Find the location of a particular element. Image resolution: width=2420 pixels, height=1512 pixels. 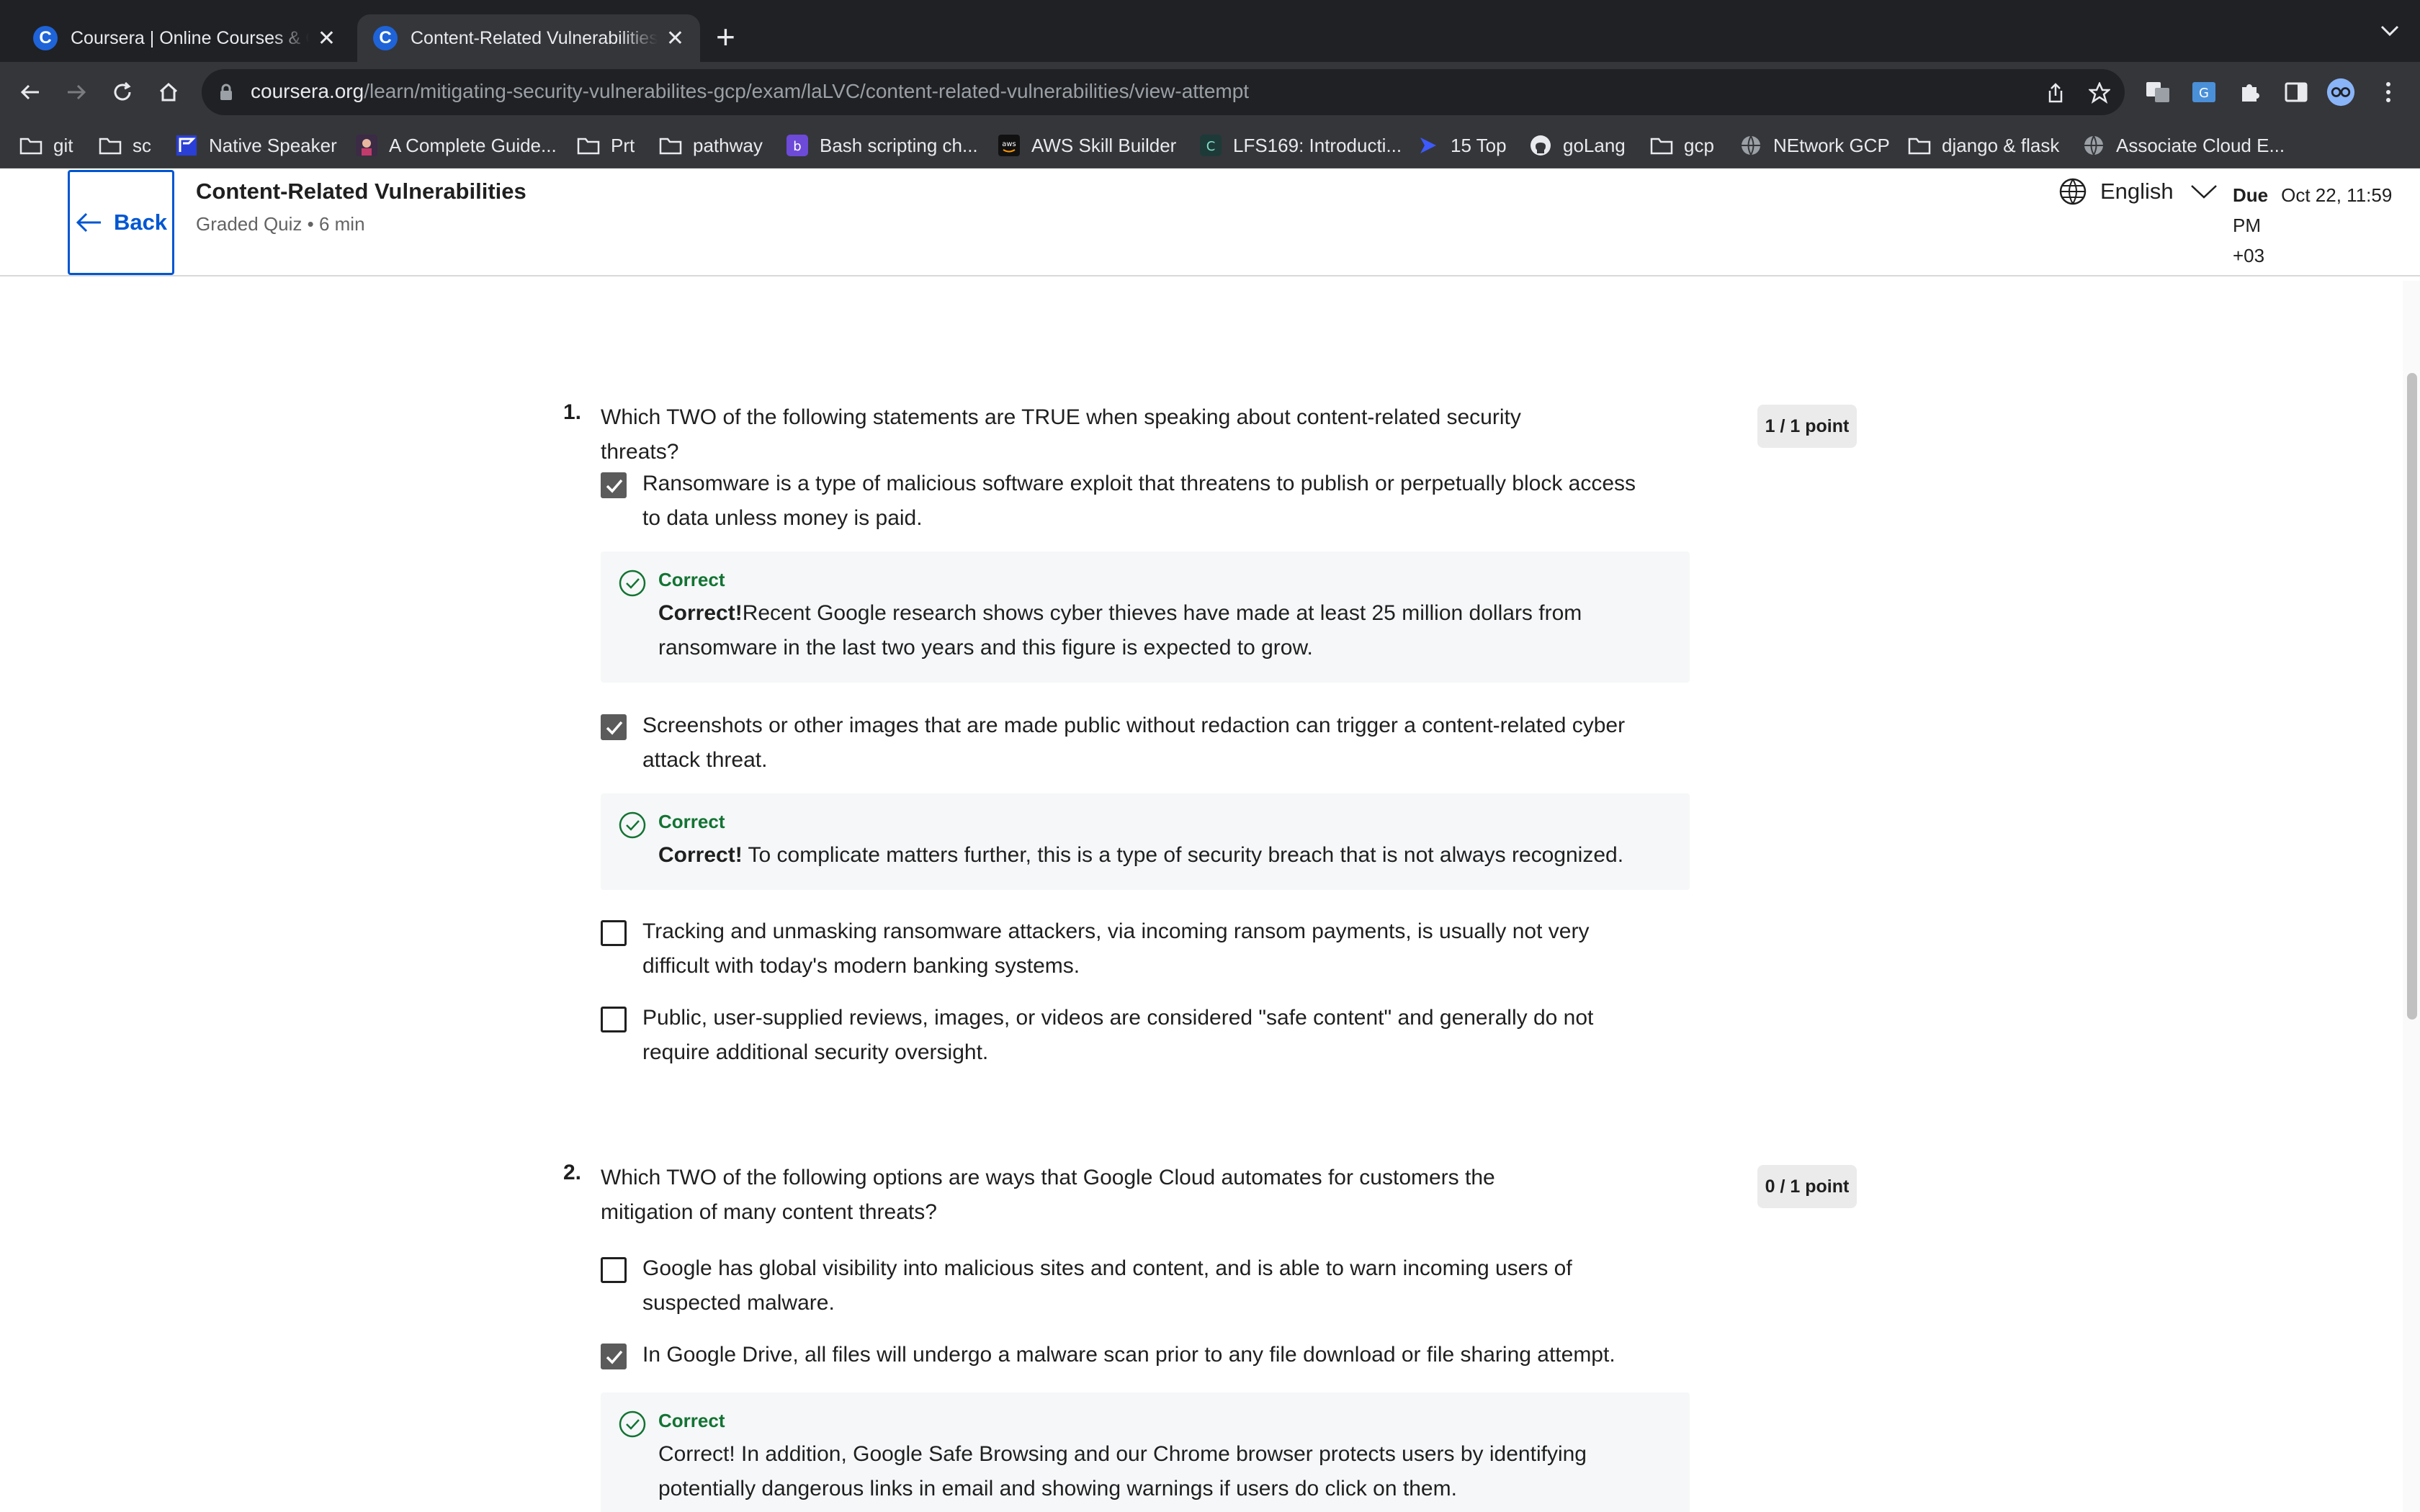

due-timezone: +03 is located at coordinates (2249, 255).